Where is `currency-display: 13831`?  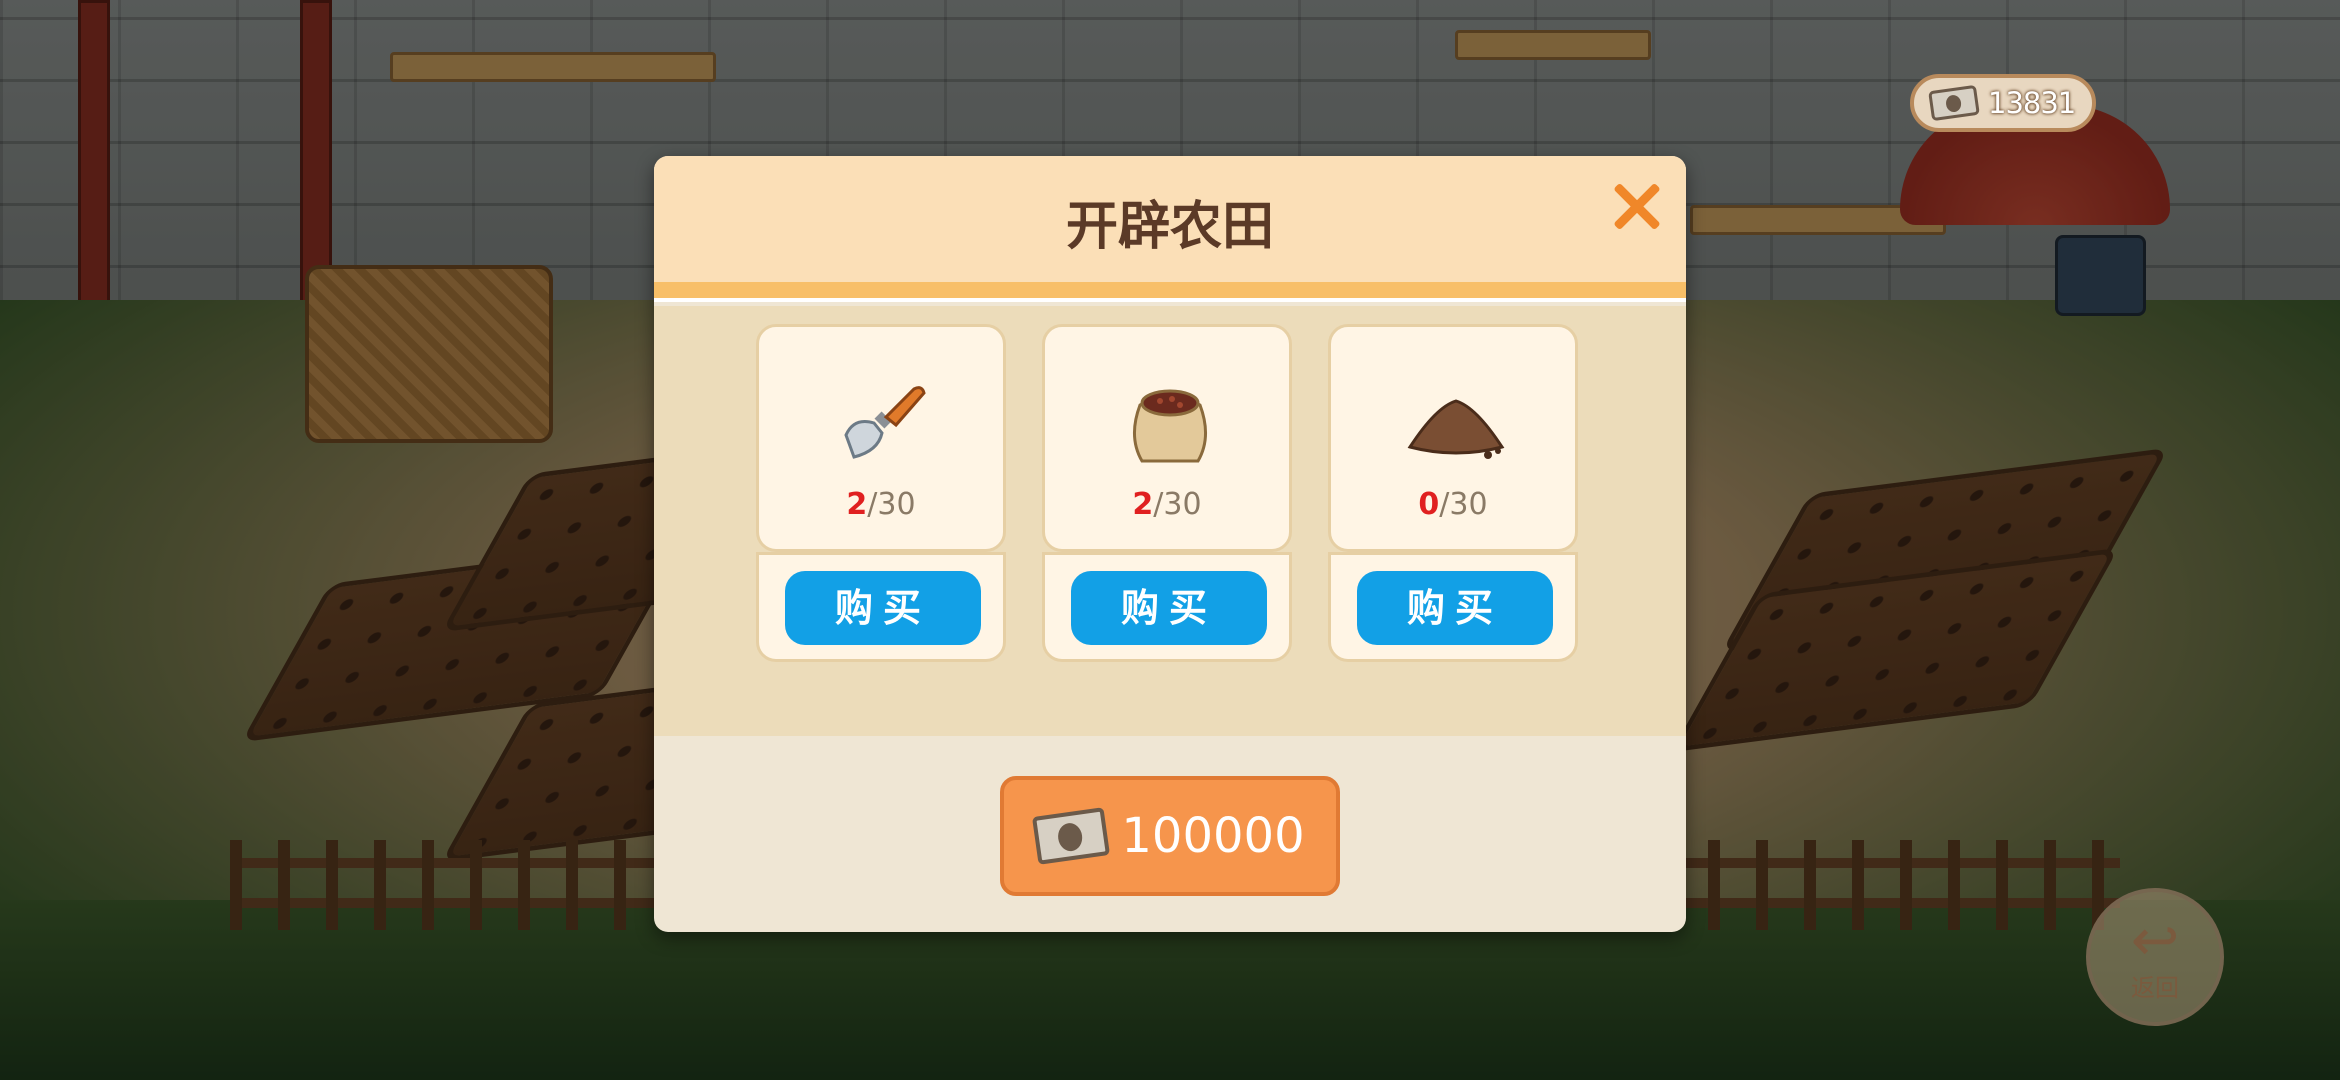 currency-display: 13831 is located at coordinates (2003, 103).